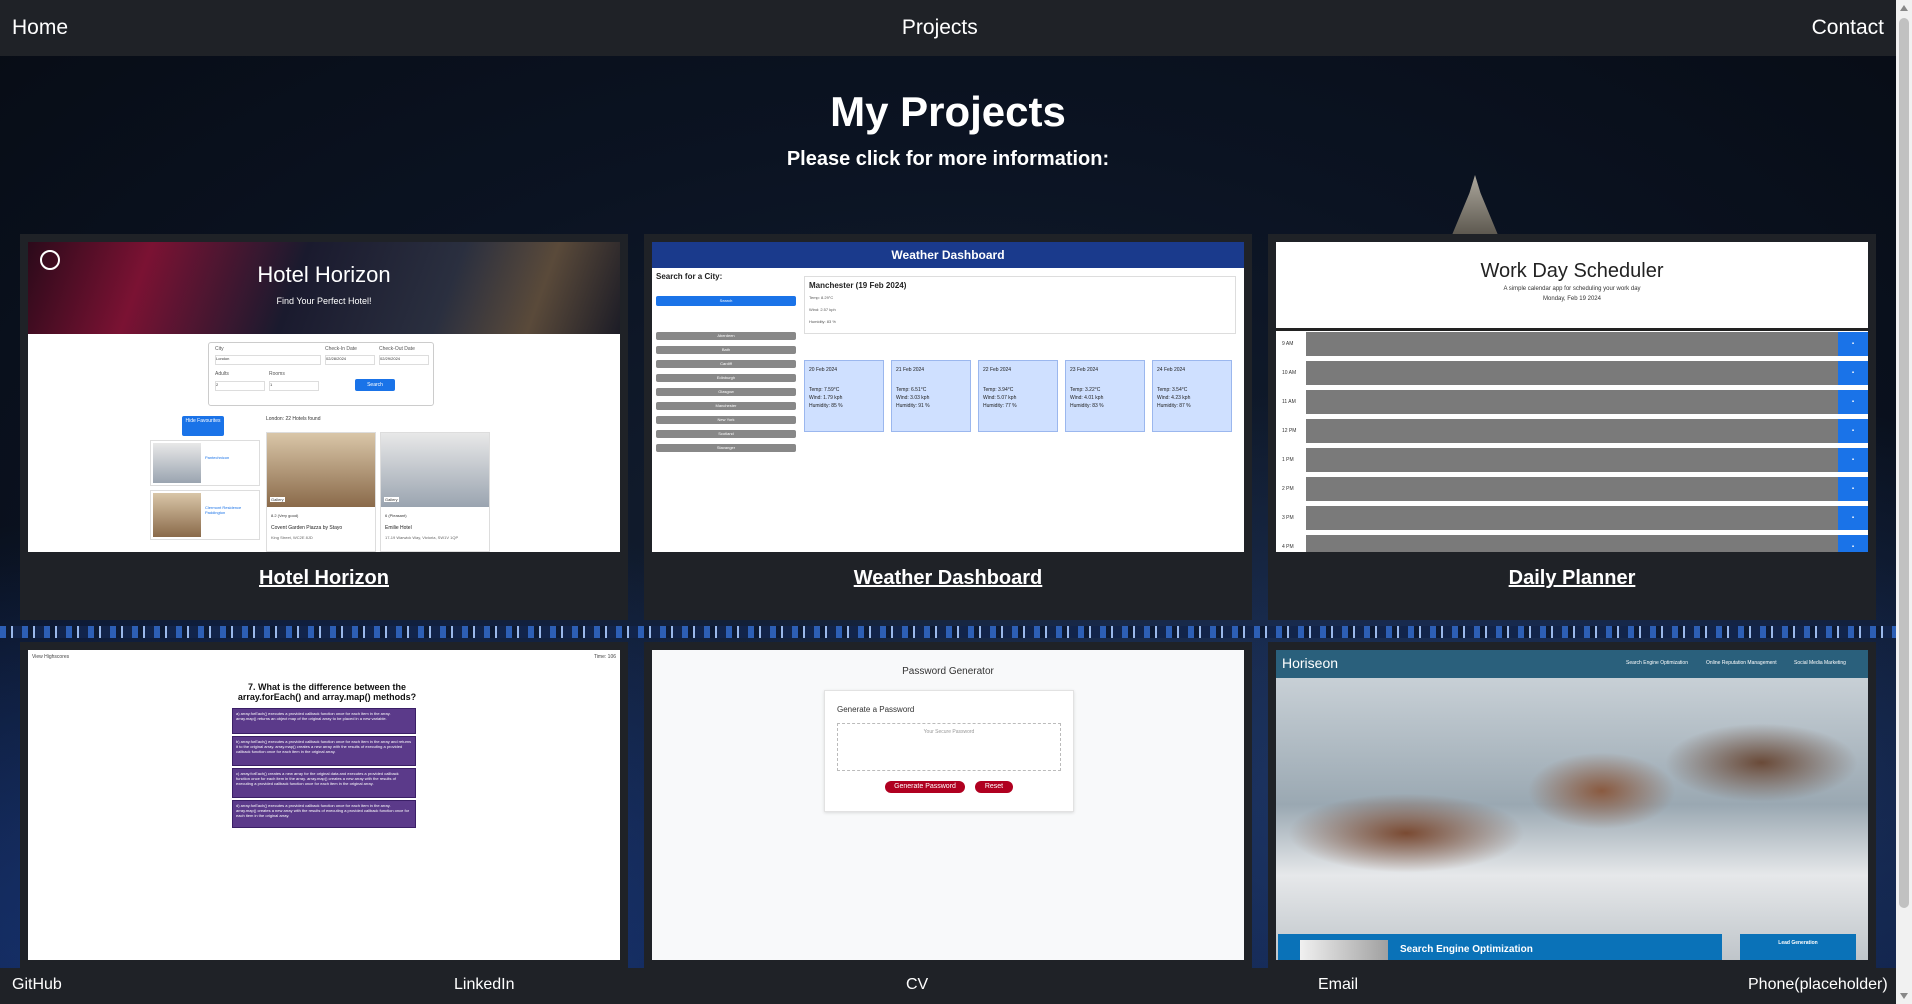  I want to click on footer-github-link: GitHub, so click(37, 985).